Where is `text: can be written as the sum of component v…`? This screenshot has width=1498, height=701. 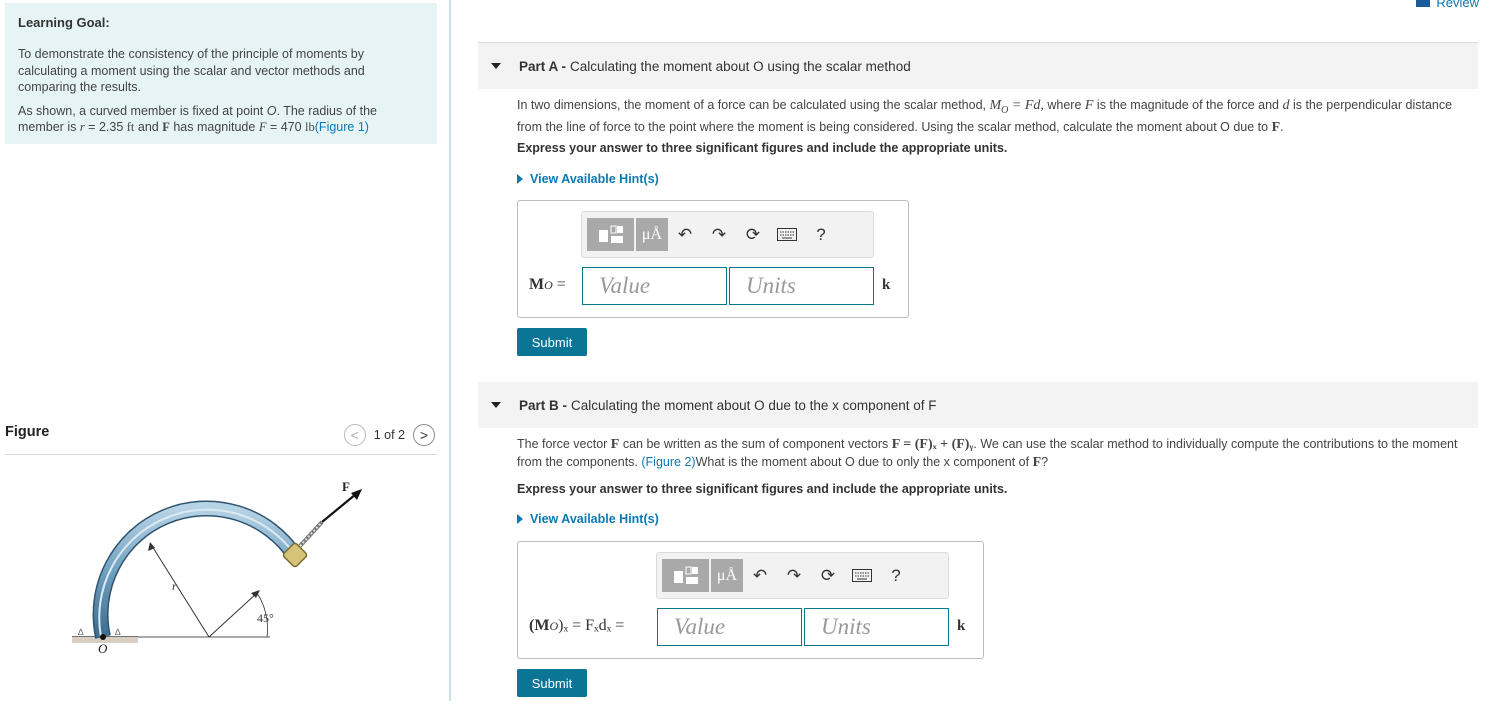 text: can be written as the sum of component v… is located at coordinates (755, 444).